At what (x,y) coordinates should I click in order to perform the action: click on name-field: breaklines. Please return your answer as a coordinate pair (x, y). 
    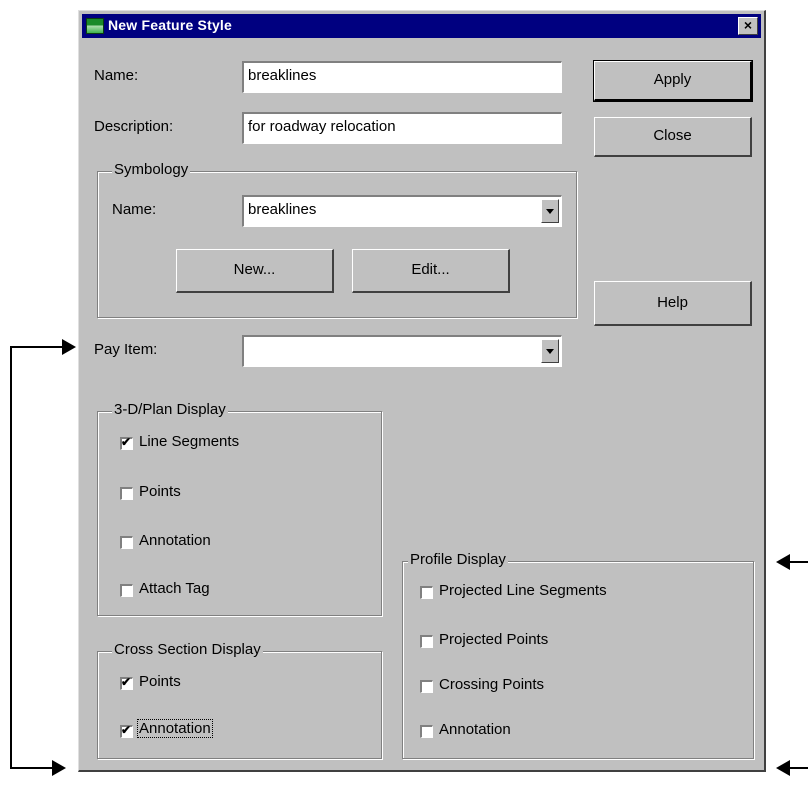
    Looking at the image, I should click on (402, 77).